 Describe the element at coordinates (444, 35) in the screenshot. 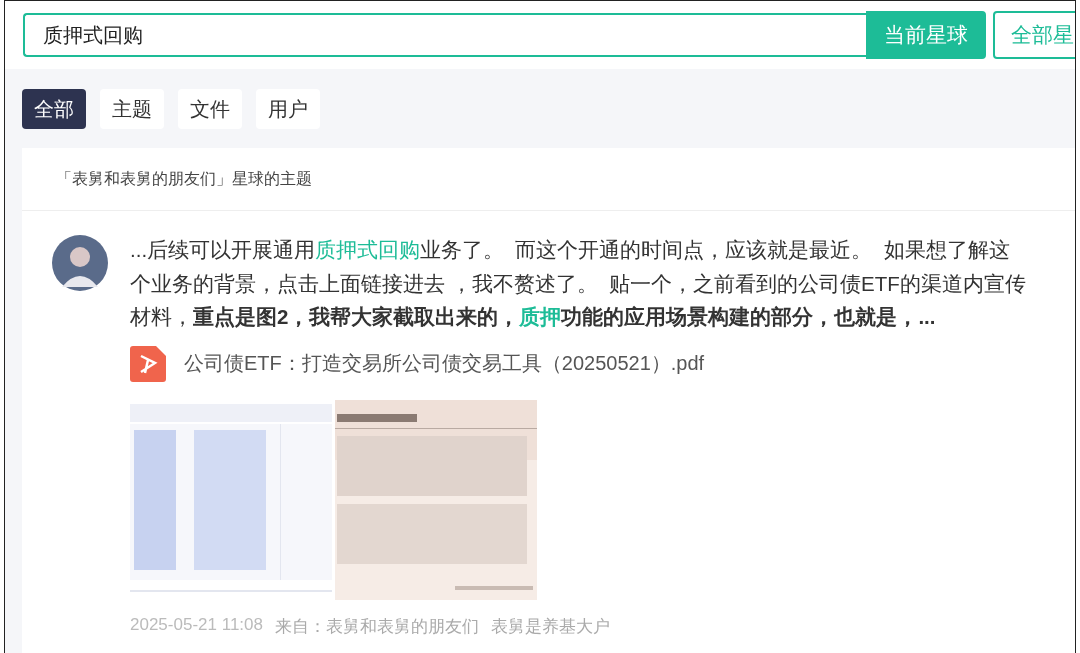

I see `search-field: 质押式回购` at that location.